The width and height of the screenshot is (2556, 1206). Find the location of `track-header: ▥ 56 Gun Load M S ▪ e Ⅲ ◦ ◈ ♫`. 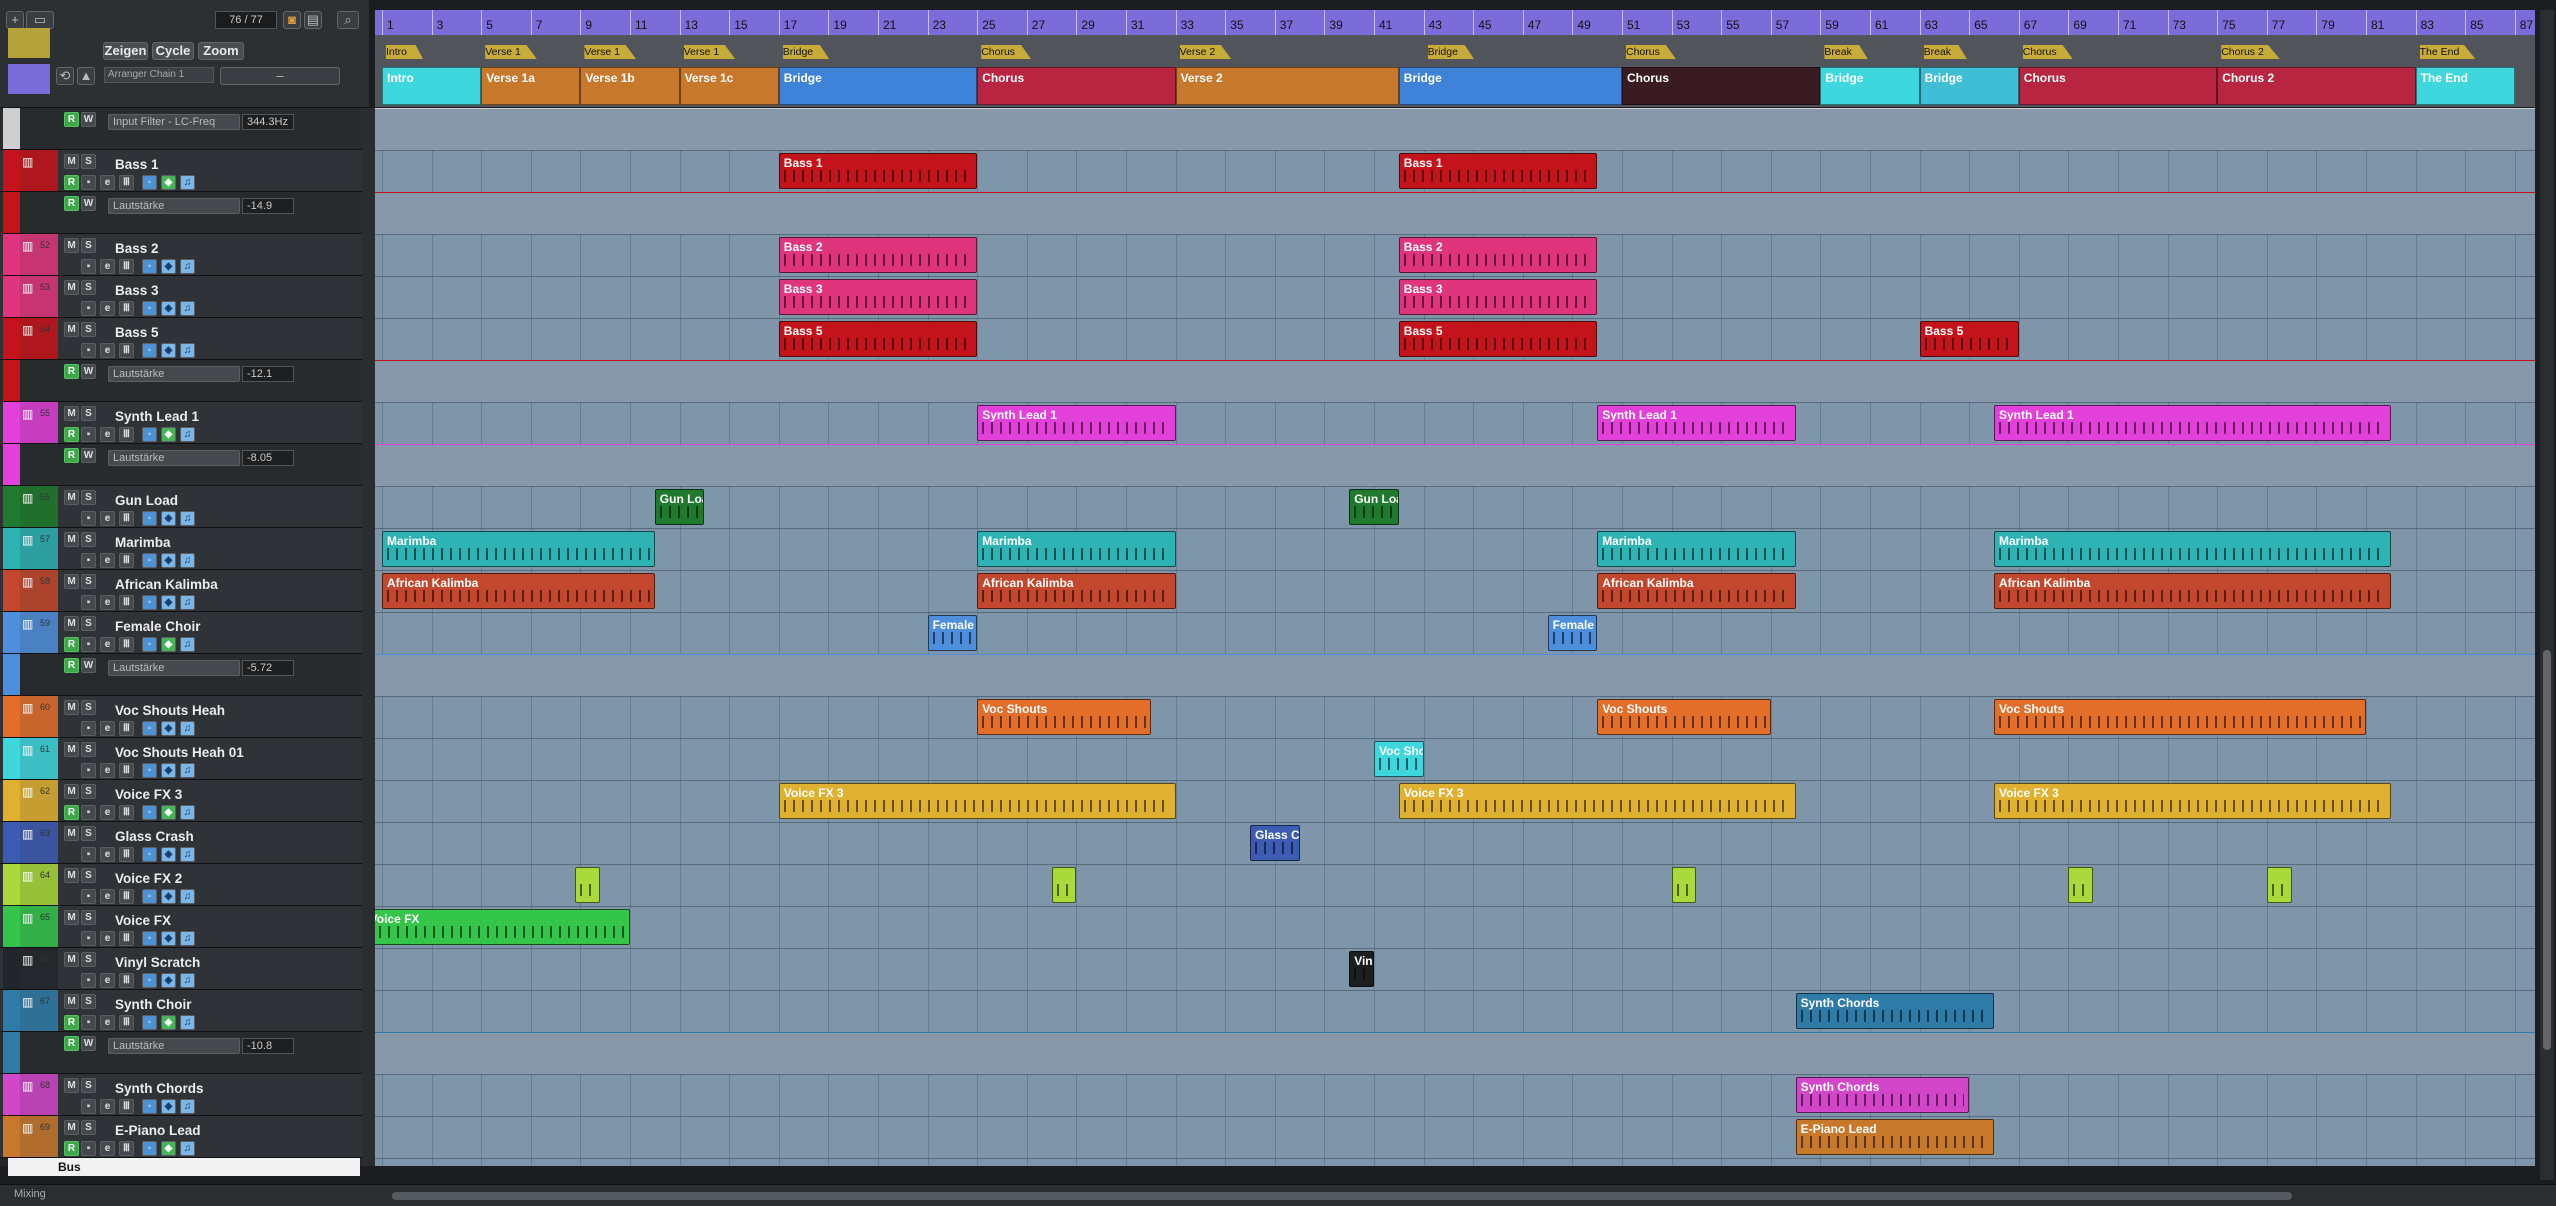

track-header: ▥ 56 Gun Load M S ▪ e Ⅲ ◦ ◈ ♫ is located at coordinates (181, 507).